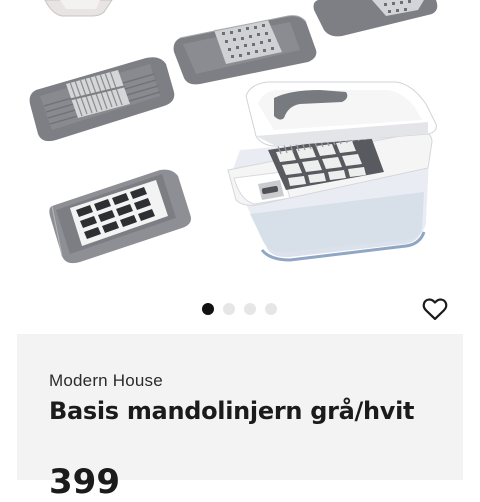 The image size is (480, 502). I want to click on favorite-button, so click(435, 309).